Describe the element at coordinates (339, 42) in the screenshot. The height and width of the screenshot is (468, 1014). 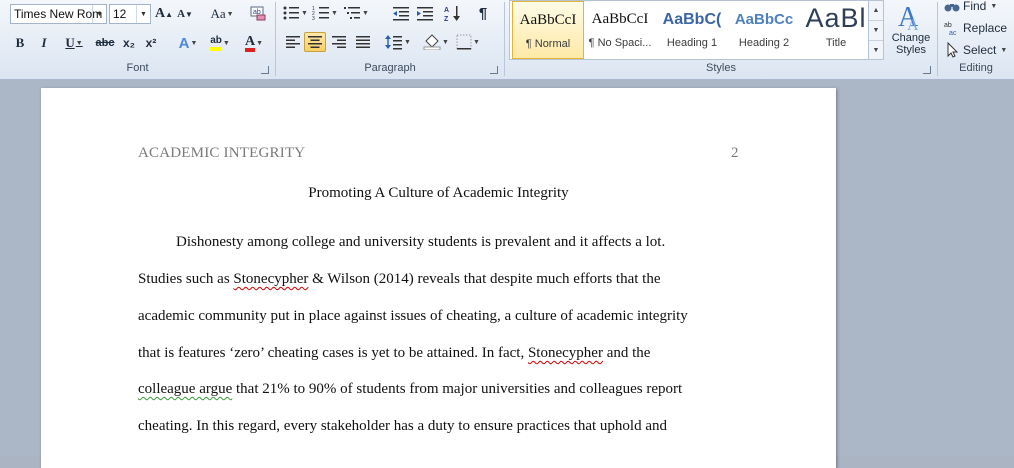
I see `align-right-button` at that location.